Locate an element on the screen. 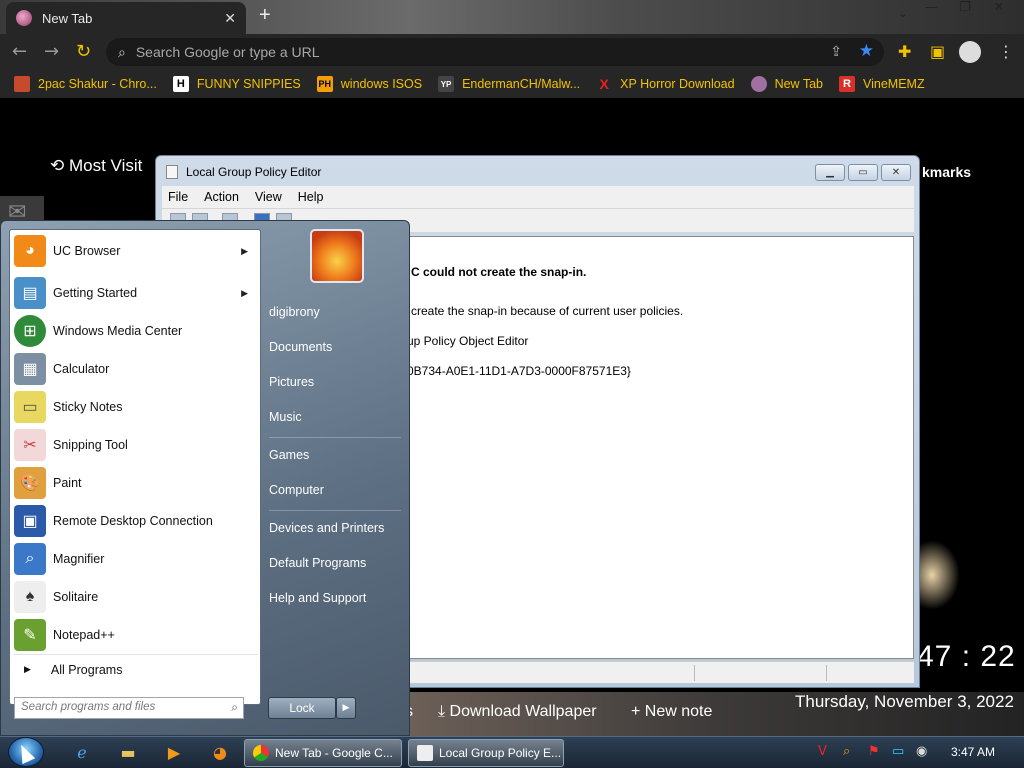 The width and height of the screenshot is (1024, 768). start-item-documents: Documents is located at coordinates (300, 347).